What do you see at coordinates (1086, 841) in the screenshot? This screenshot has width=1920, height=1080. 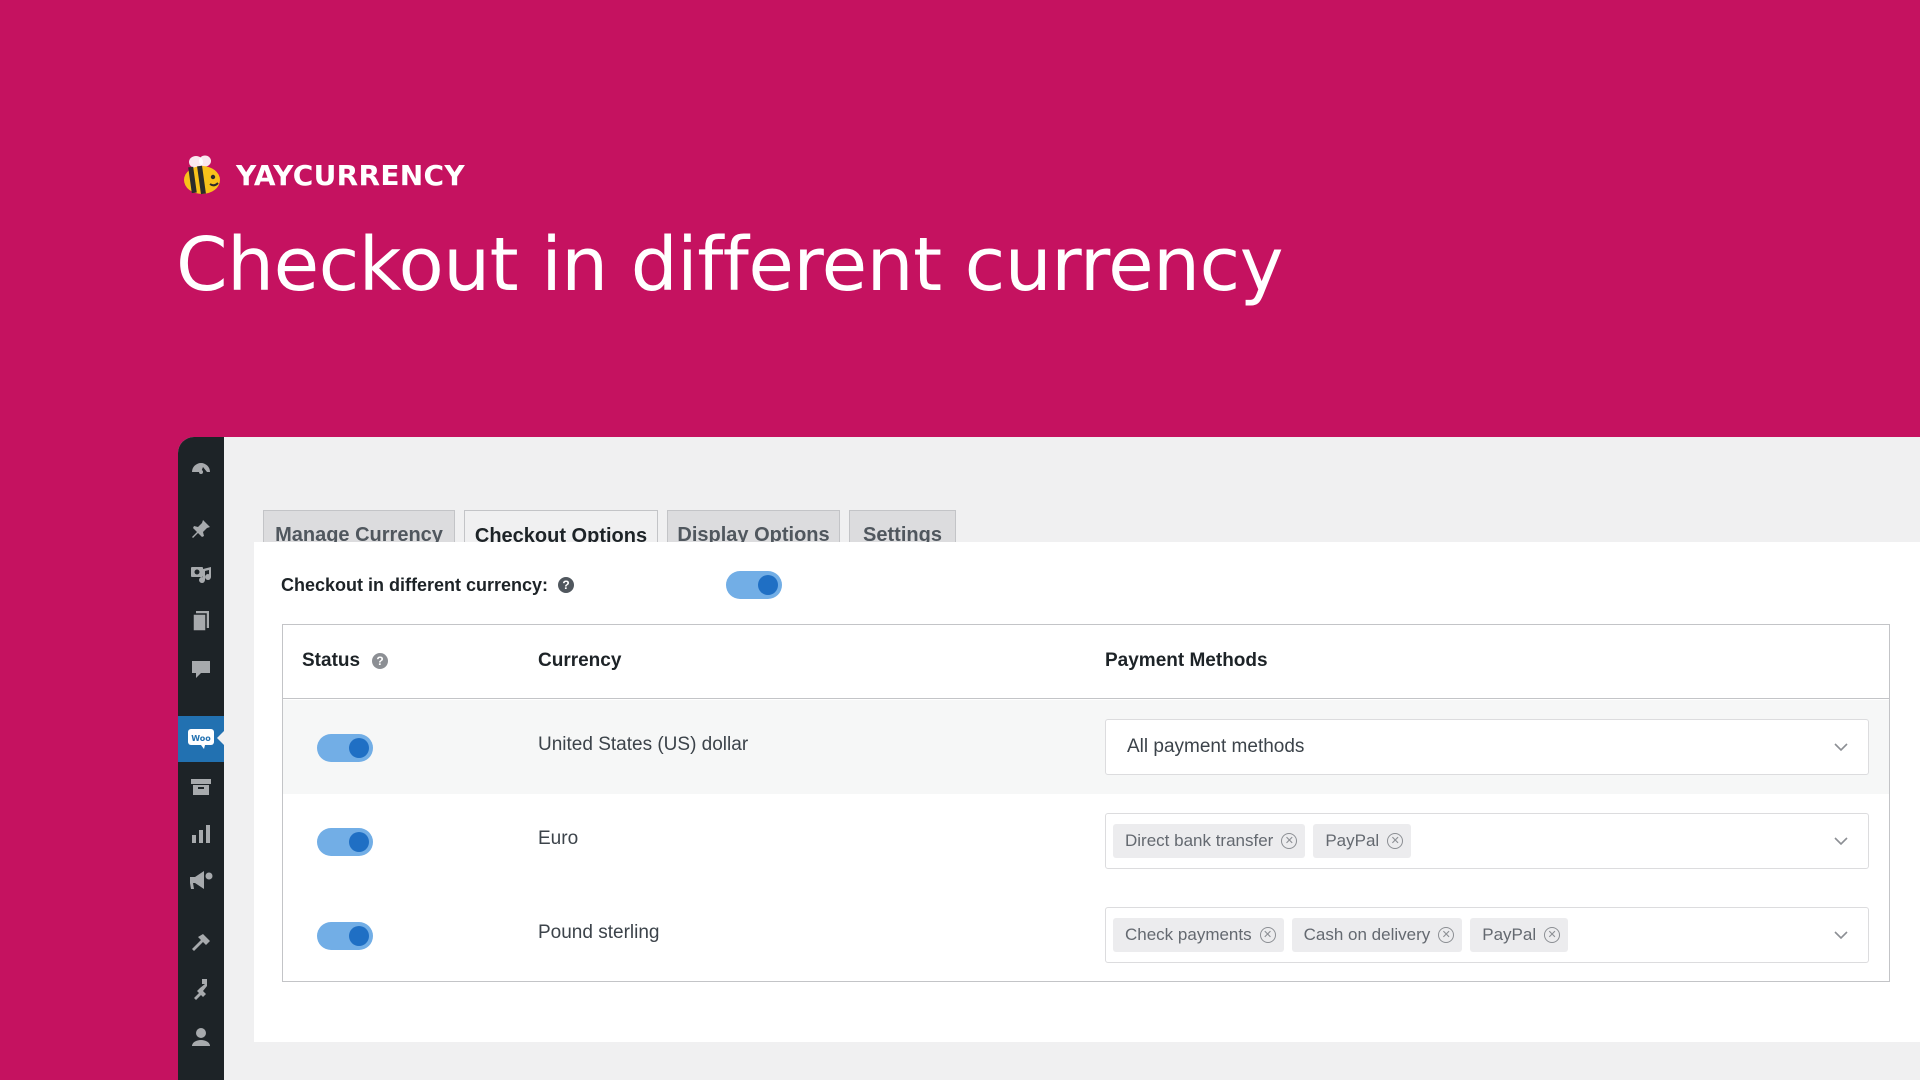 I see `table-row: Euro Direct bank transfer ✕ PayPal ✕` at bounding box center [1086, 841].